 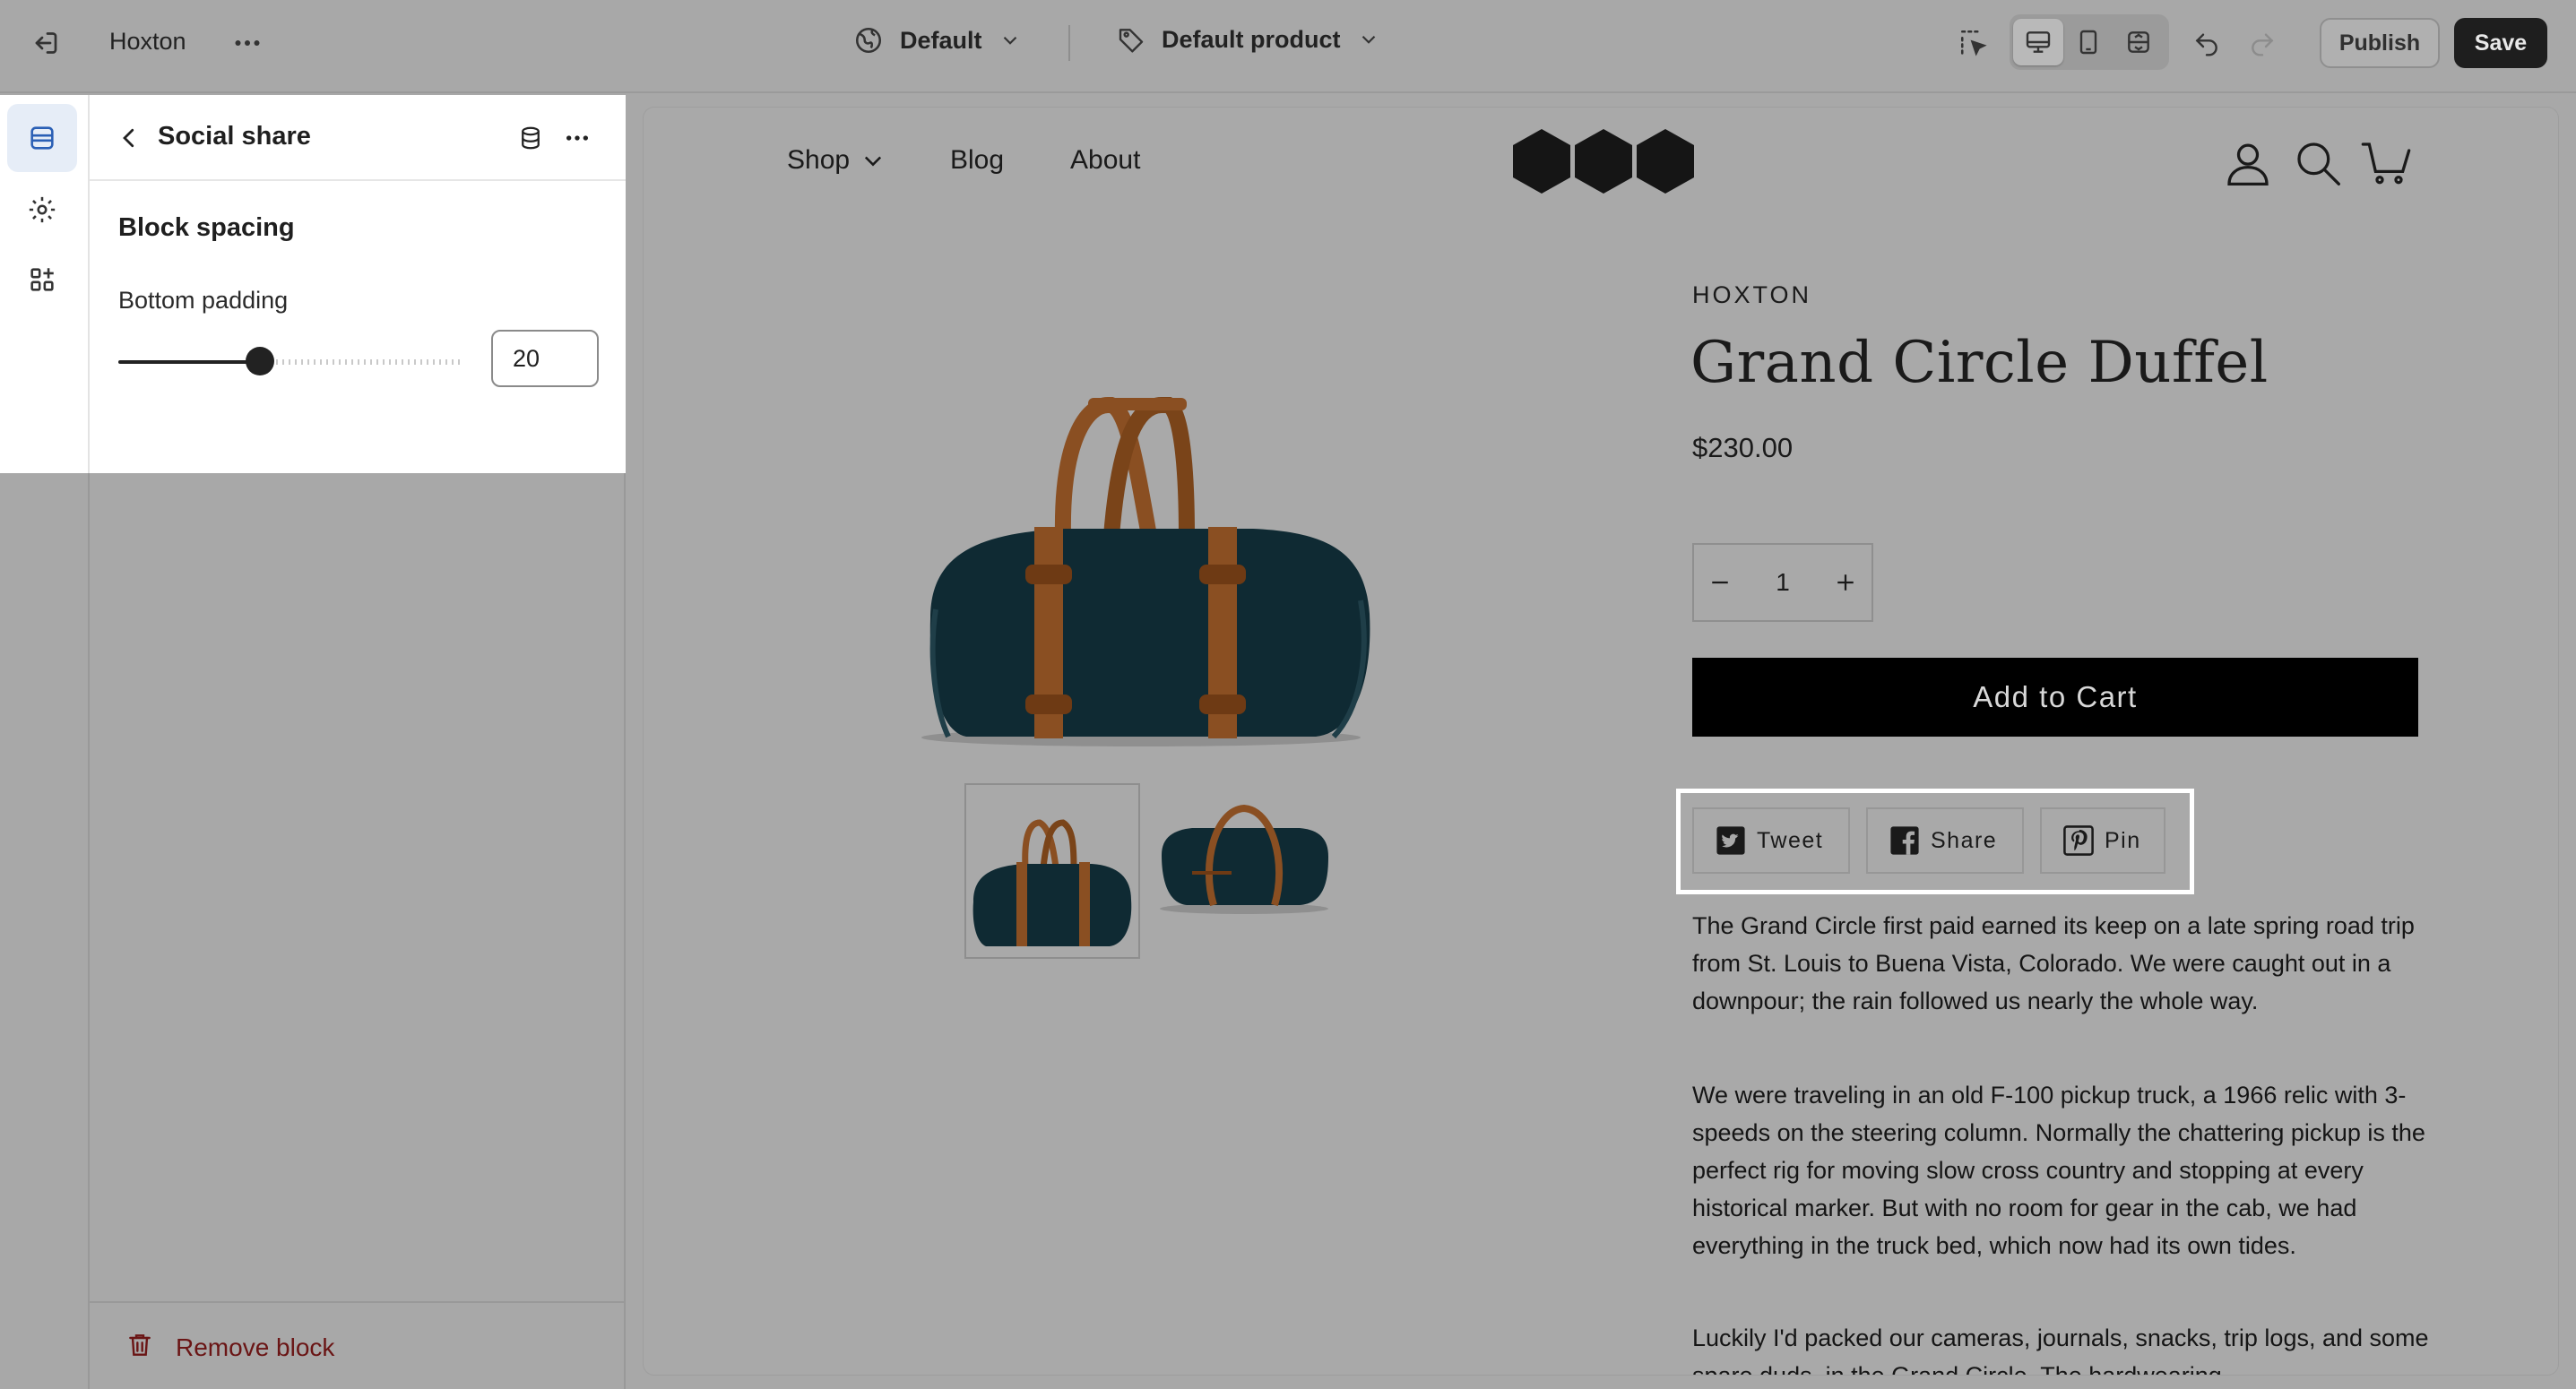 I want to click on bottom-padding-label: Bottom padding, so click(x=203, y=300).